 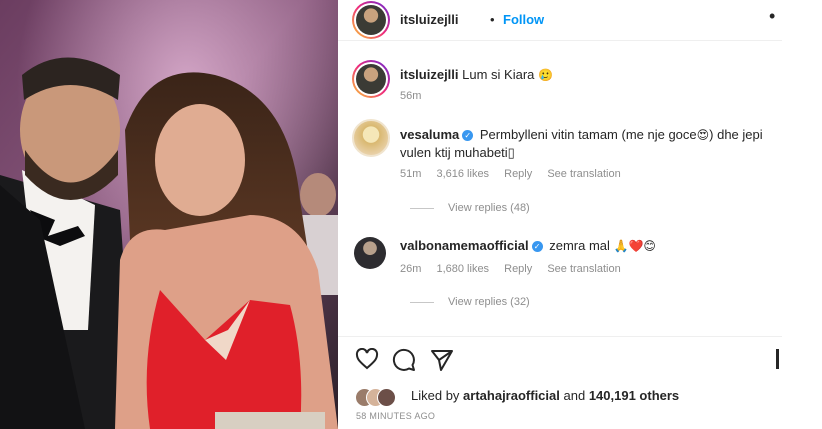 What do you see at coordinates (703, 135) in the screenshot?
I see `comment-emoji: 😍` at bounding box center [703, 135].